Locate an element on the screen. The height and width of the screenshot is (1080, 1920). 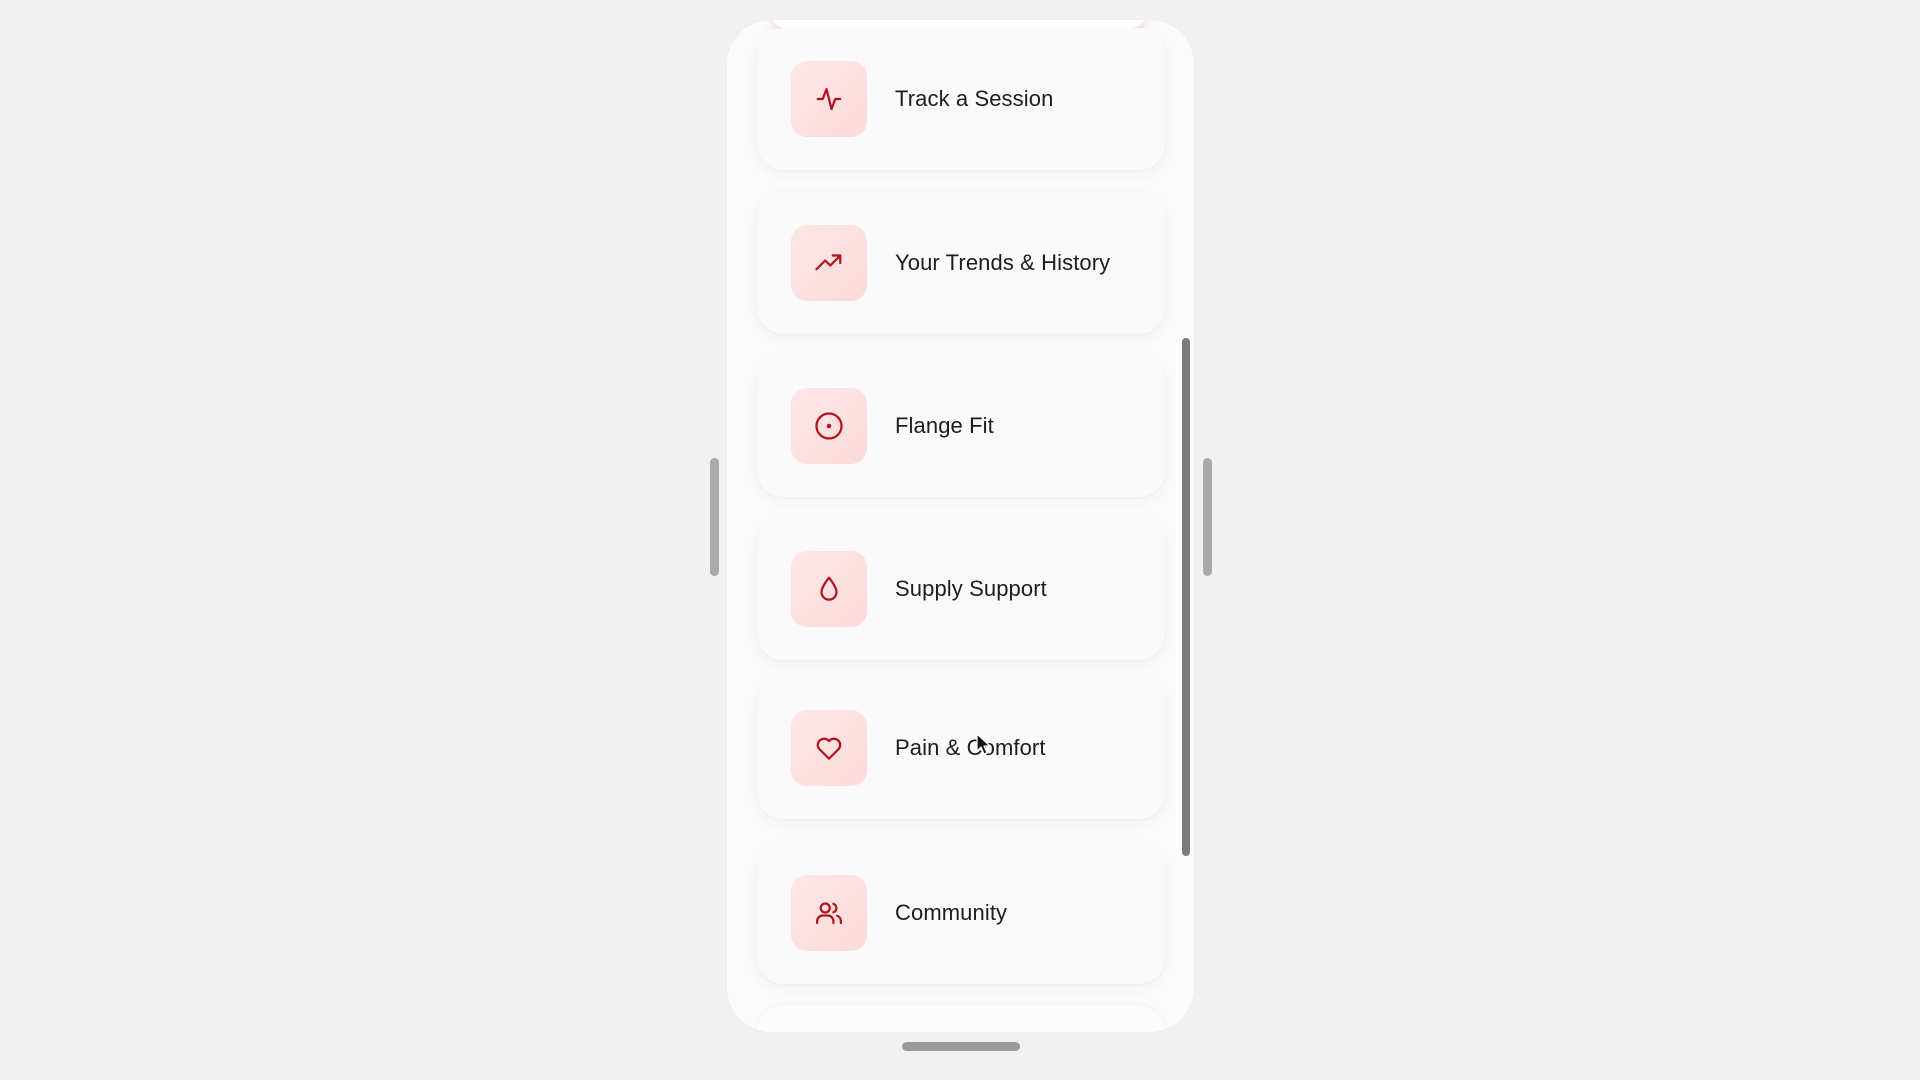
menu-item-track-session: Track a Session is located at coordinates (961, 99).